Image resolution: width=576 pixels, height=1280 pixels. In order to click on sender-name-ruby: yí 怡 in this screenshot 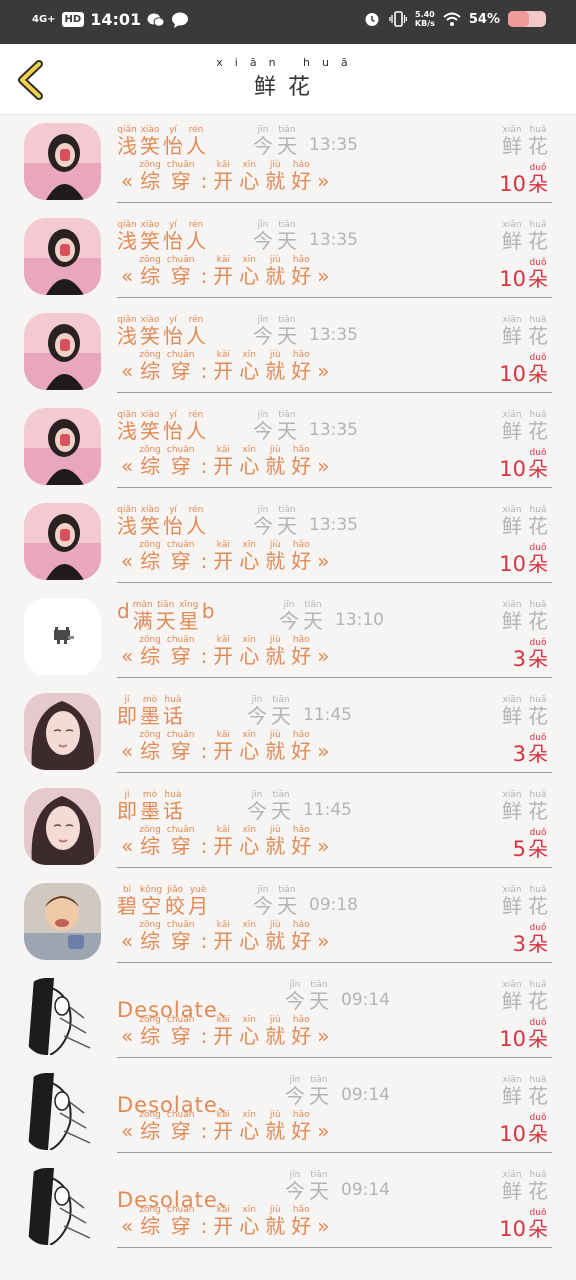, I will do `click(173, 141)`.